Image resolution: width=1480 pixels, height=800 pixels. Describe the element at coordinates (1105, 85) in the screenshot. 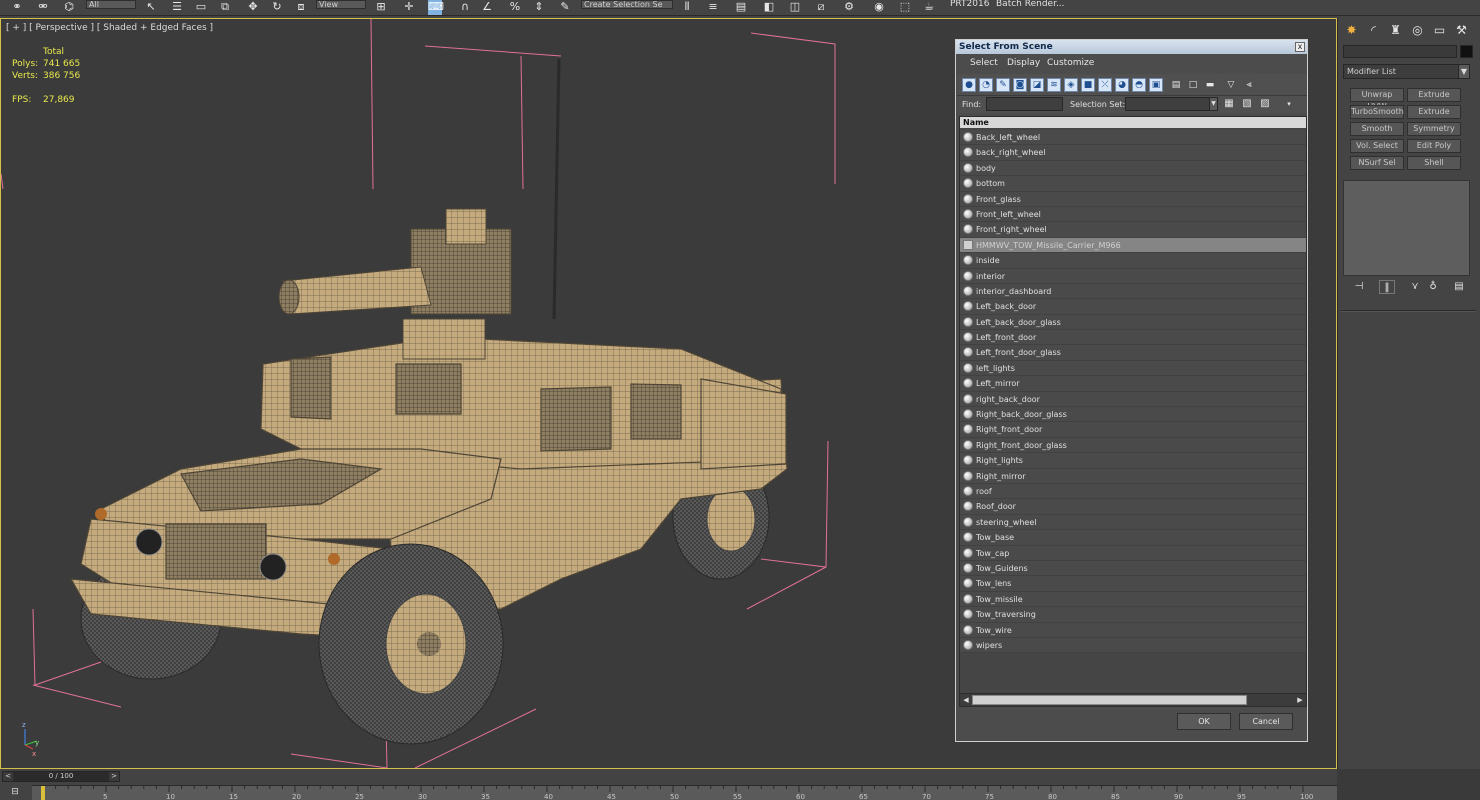

I see `bones-filter-icon: ⤫` at that location.